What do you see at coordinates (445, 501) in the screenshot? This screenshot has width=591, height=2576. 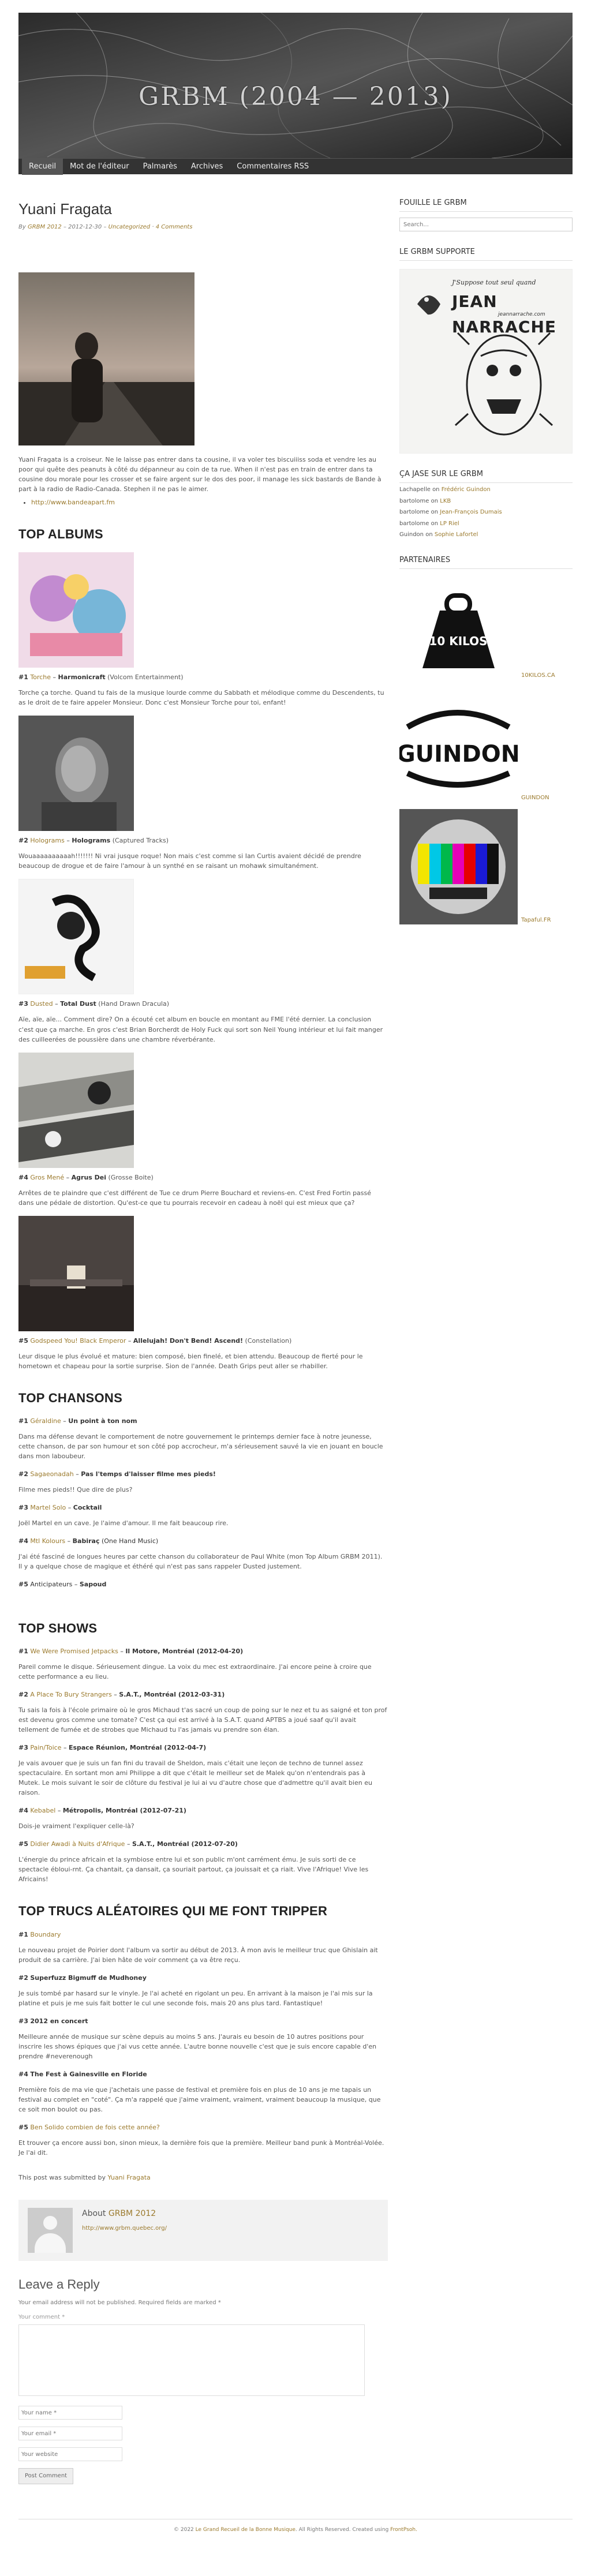 I see `comment-post-link: LKB` at bounding box center [445, 501].